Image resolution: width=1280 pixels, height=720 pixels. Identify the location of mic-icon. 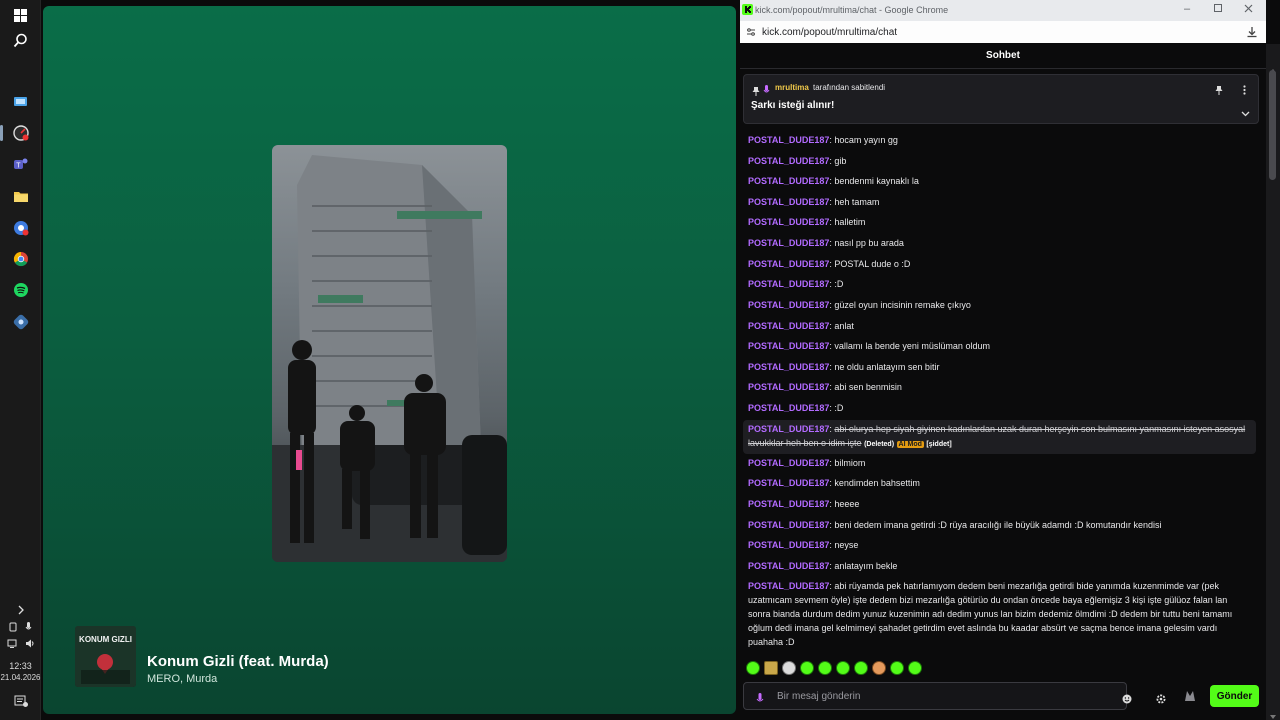
(28, 628).